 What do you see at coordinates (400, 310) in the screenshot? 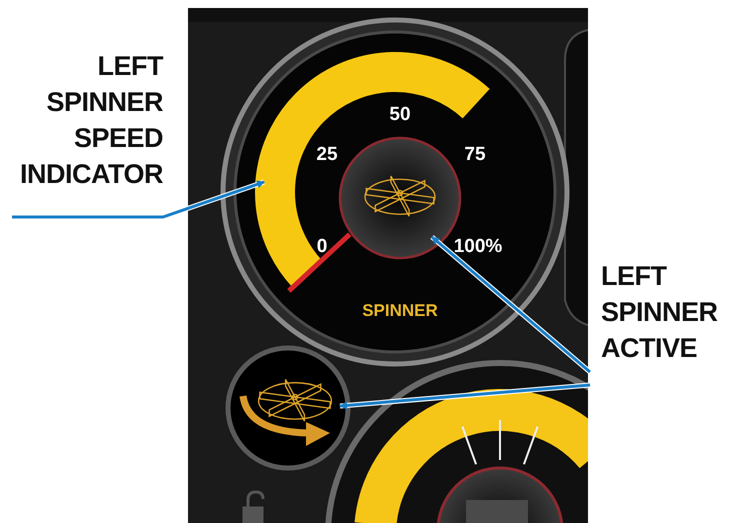
I see `gauge-label: SPINNER` at bounding box center [400, 310].